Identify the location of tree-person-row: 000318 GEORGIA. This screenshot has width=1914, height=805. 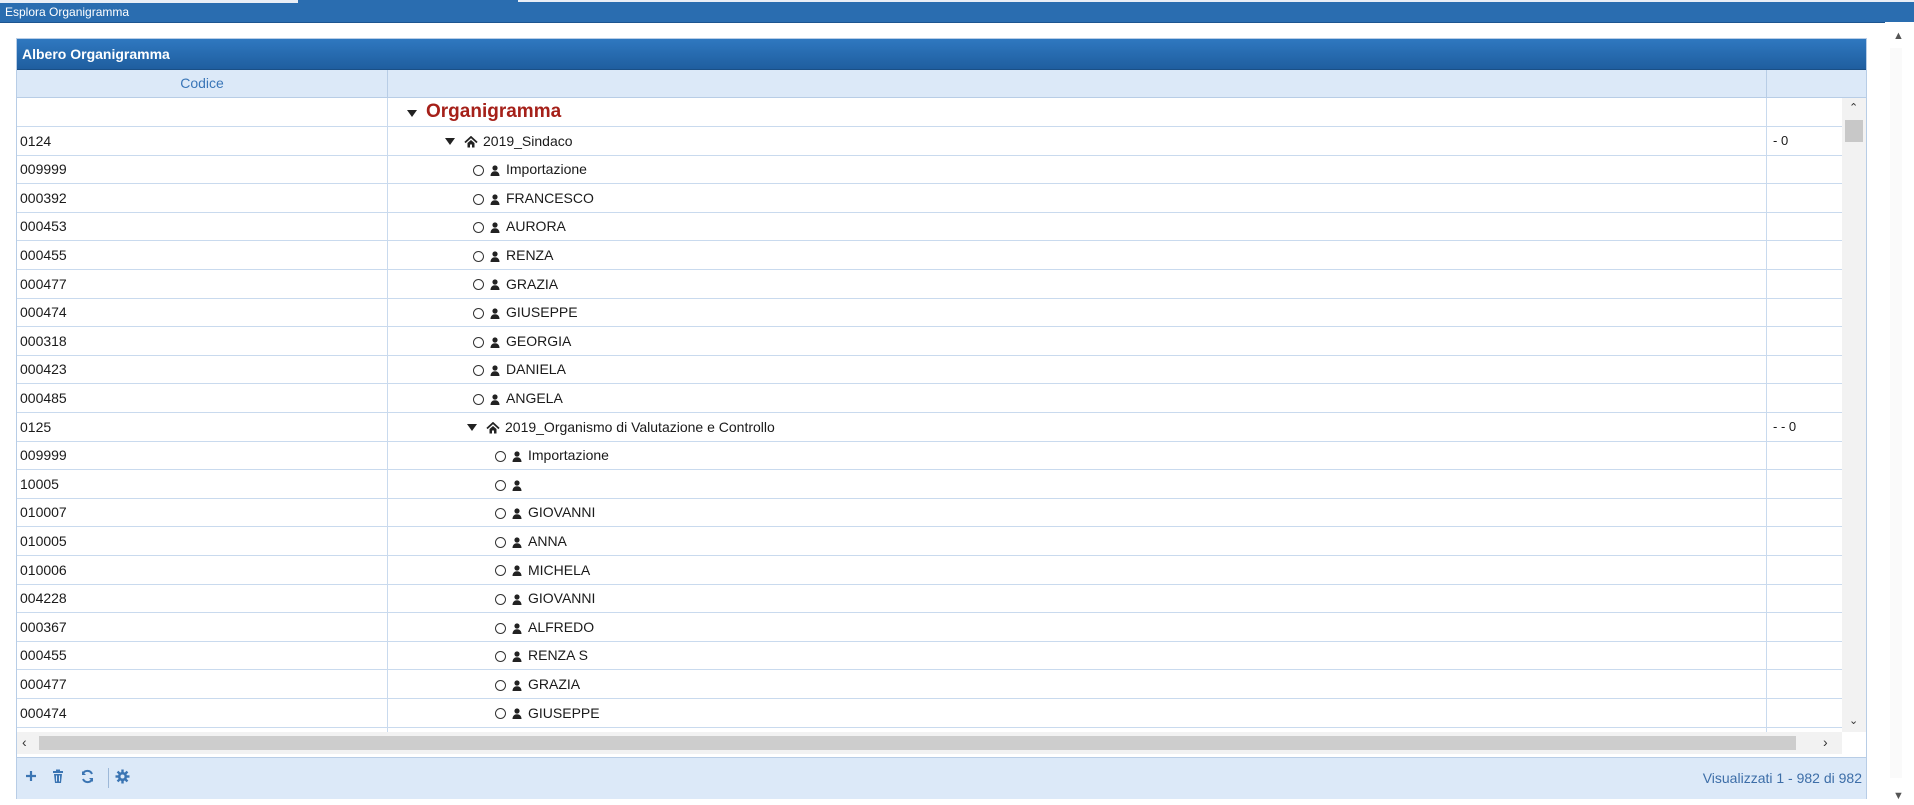
(929, 341).